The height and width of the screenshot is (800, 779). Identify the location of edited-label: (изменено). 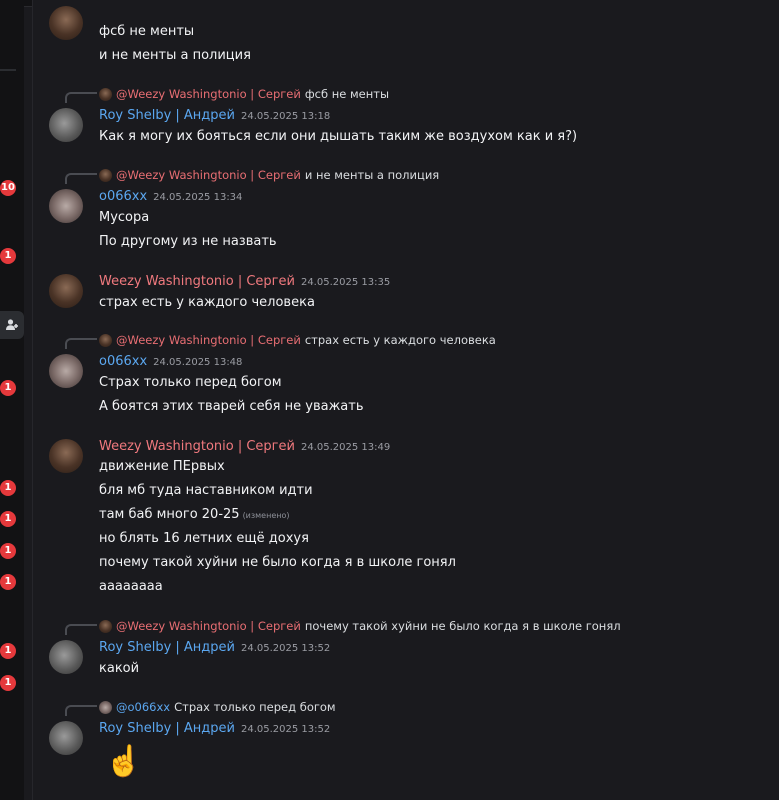
(266, 515).